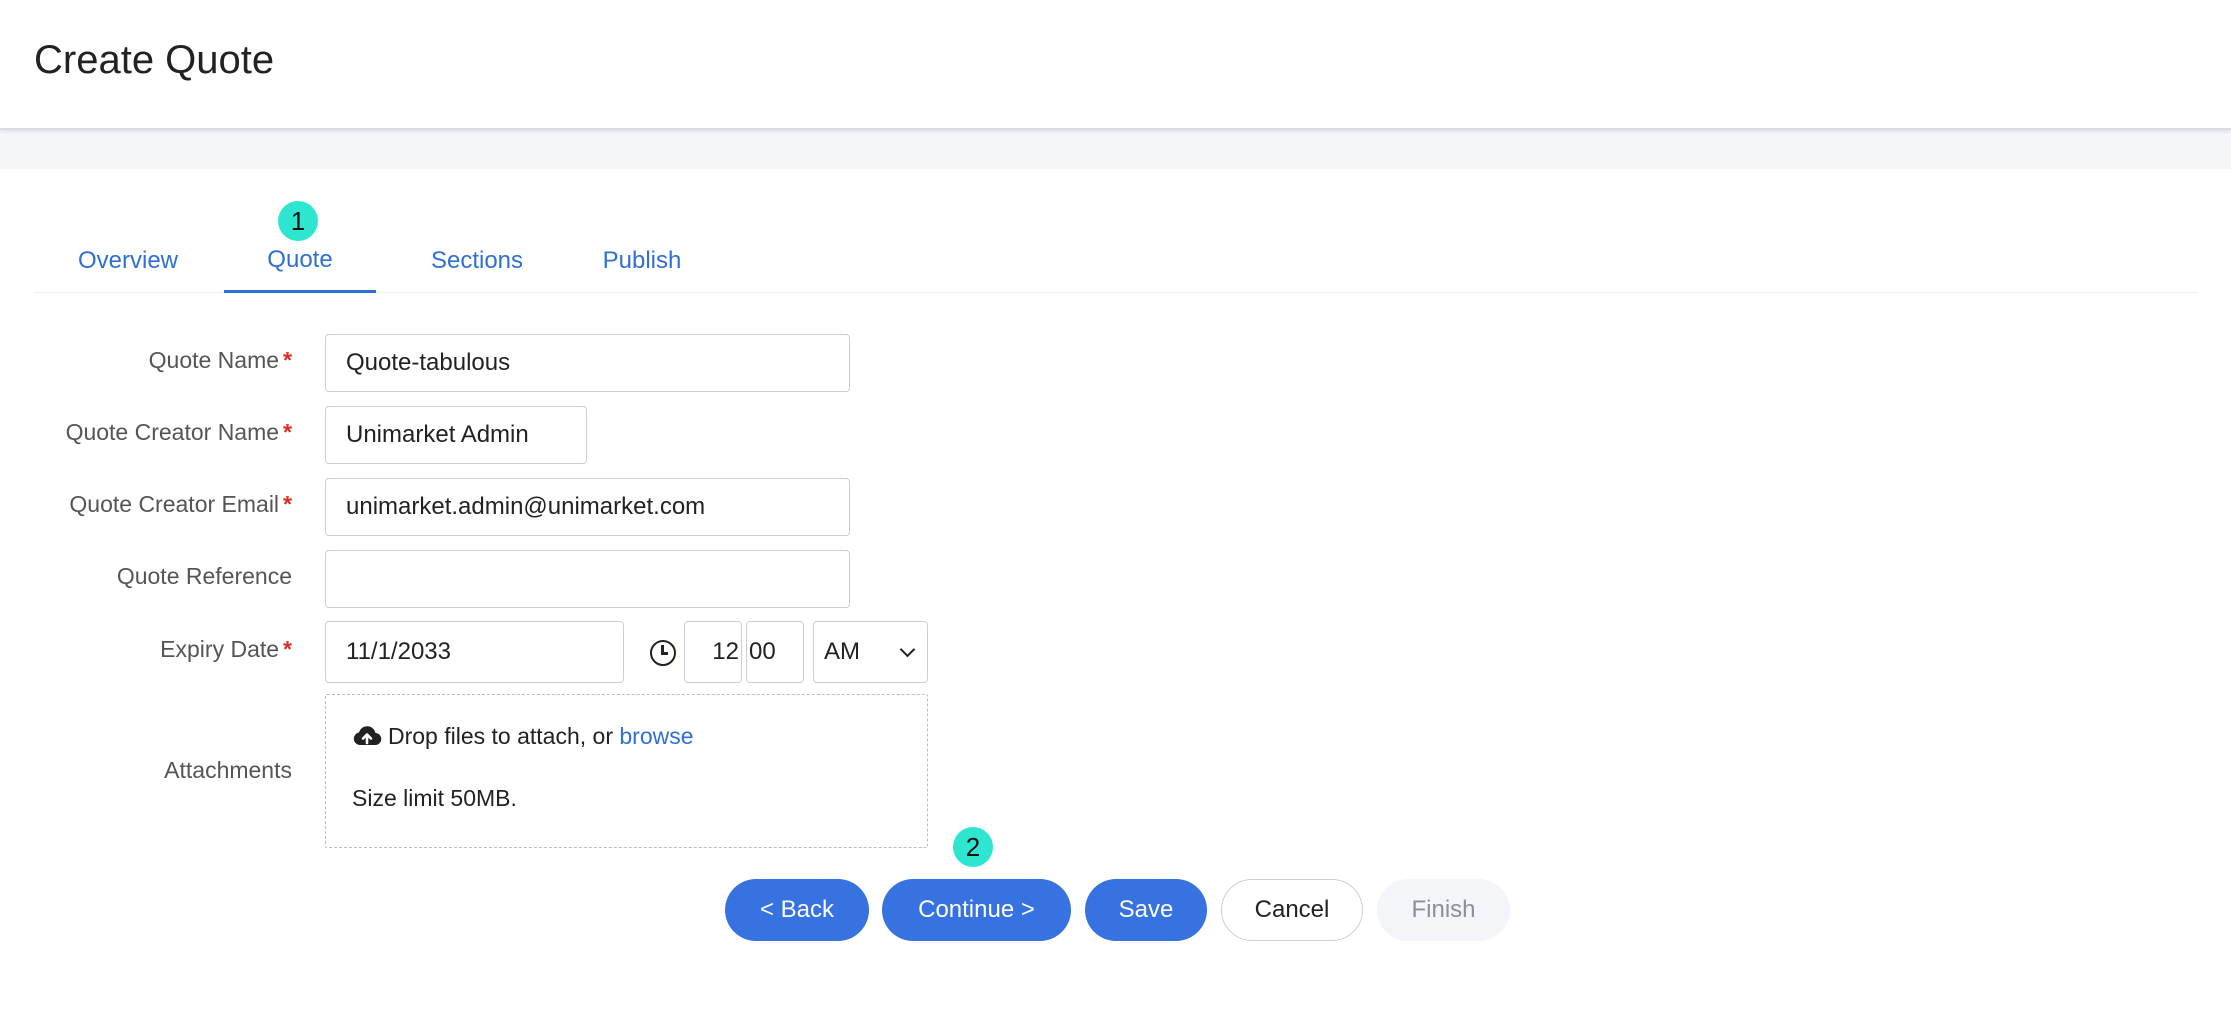  I want to click on wizard-tabs: Overview Quote Sections Publish, so click(1116, 261).